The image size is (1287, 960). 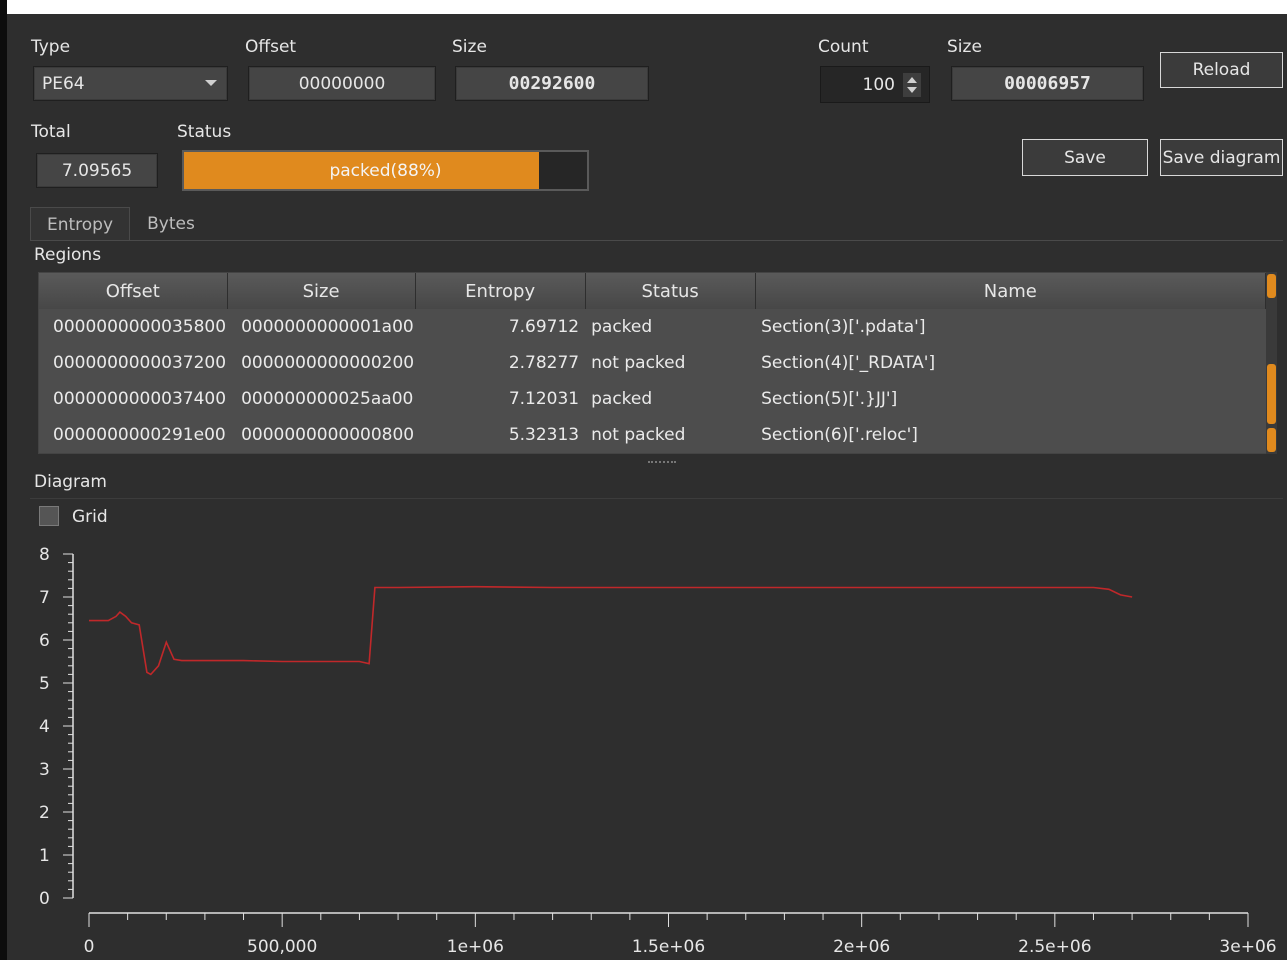 I want to click on regions-label: Regions, so click(x=68, y=255).